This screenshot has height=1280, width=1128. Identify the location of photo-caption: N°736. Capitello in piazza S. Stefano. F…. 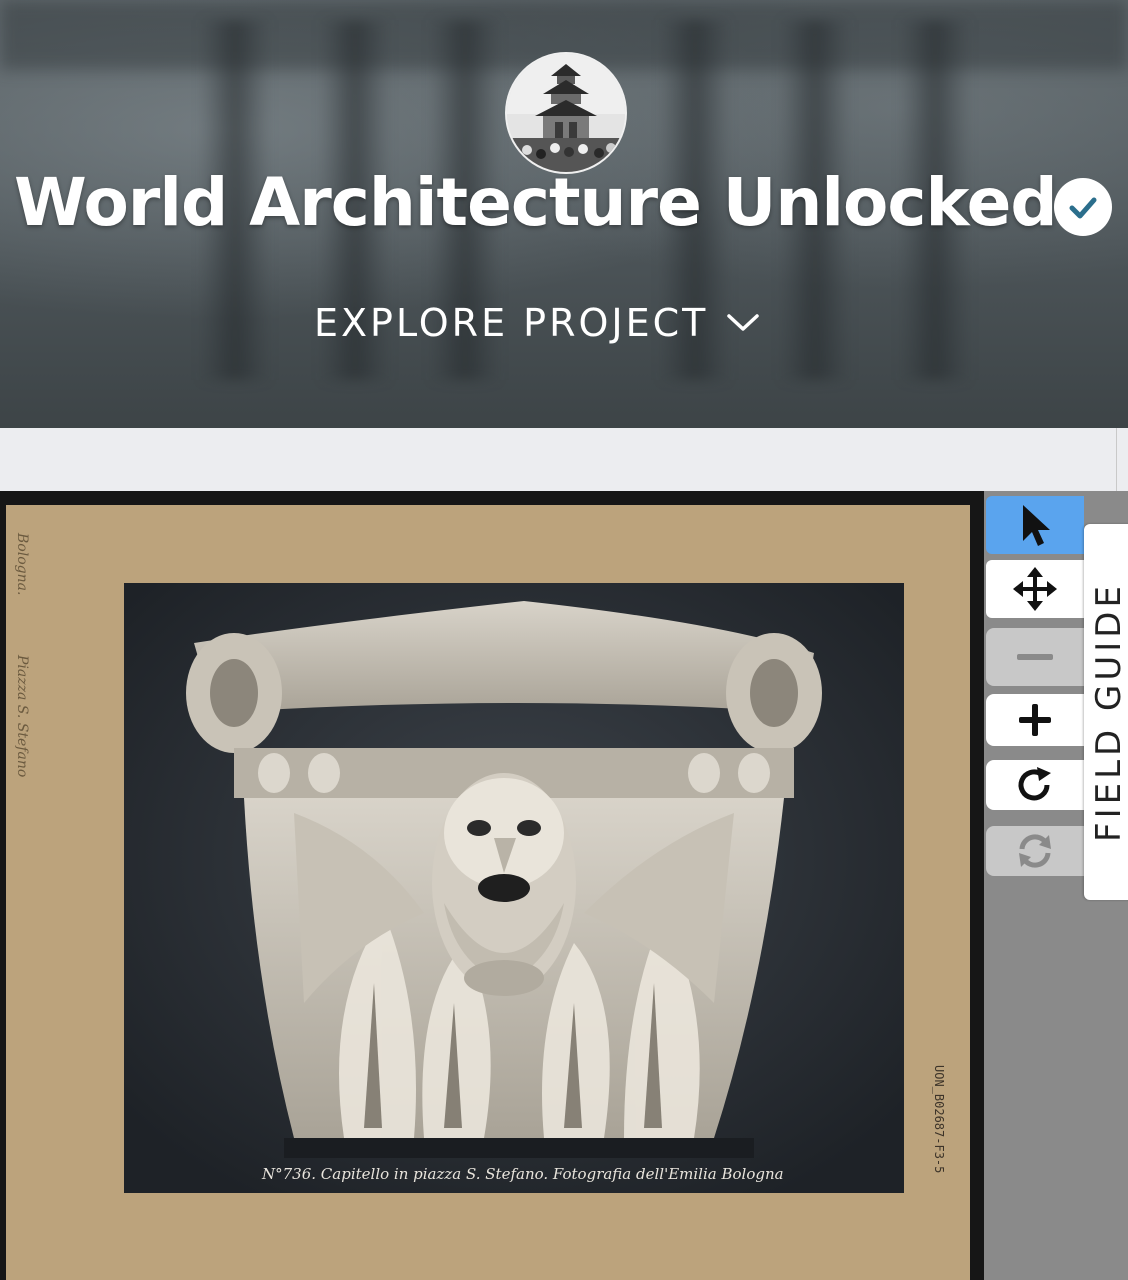
(523, 1174).